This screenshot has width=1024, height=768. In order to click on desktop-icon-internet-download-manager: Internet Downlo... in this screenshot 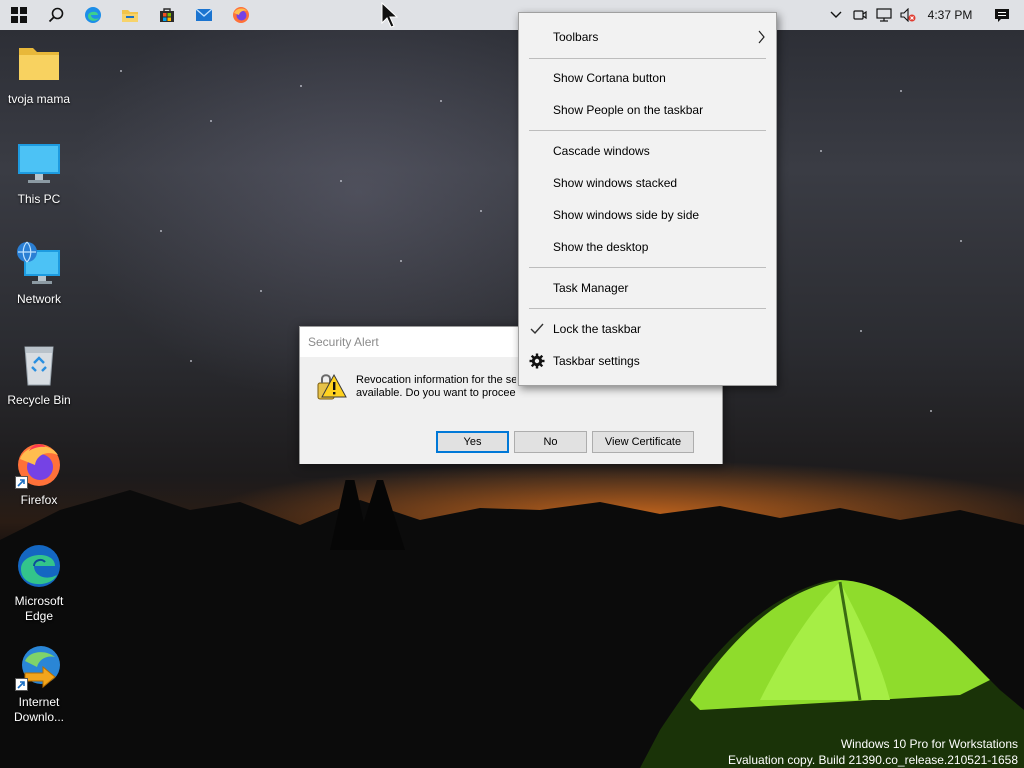, I will do `click(39, 684)`.